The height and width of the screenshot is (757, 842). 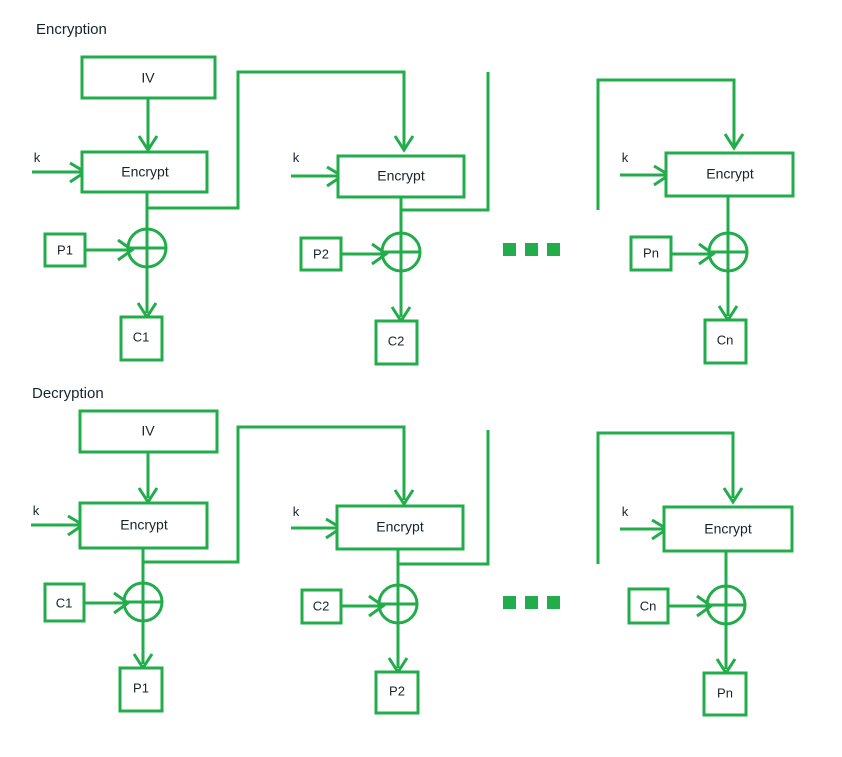 I want to click on decryption-block-2: k Encrypt C2 P2, so click(x=390, y=572).